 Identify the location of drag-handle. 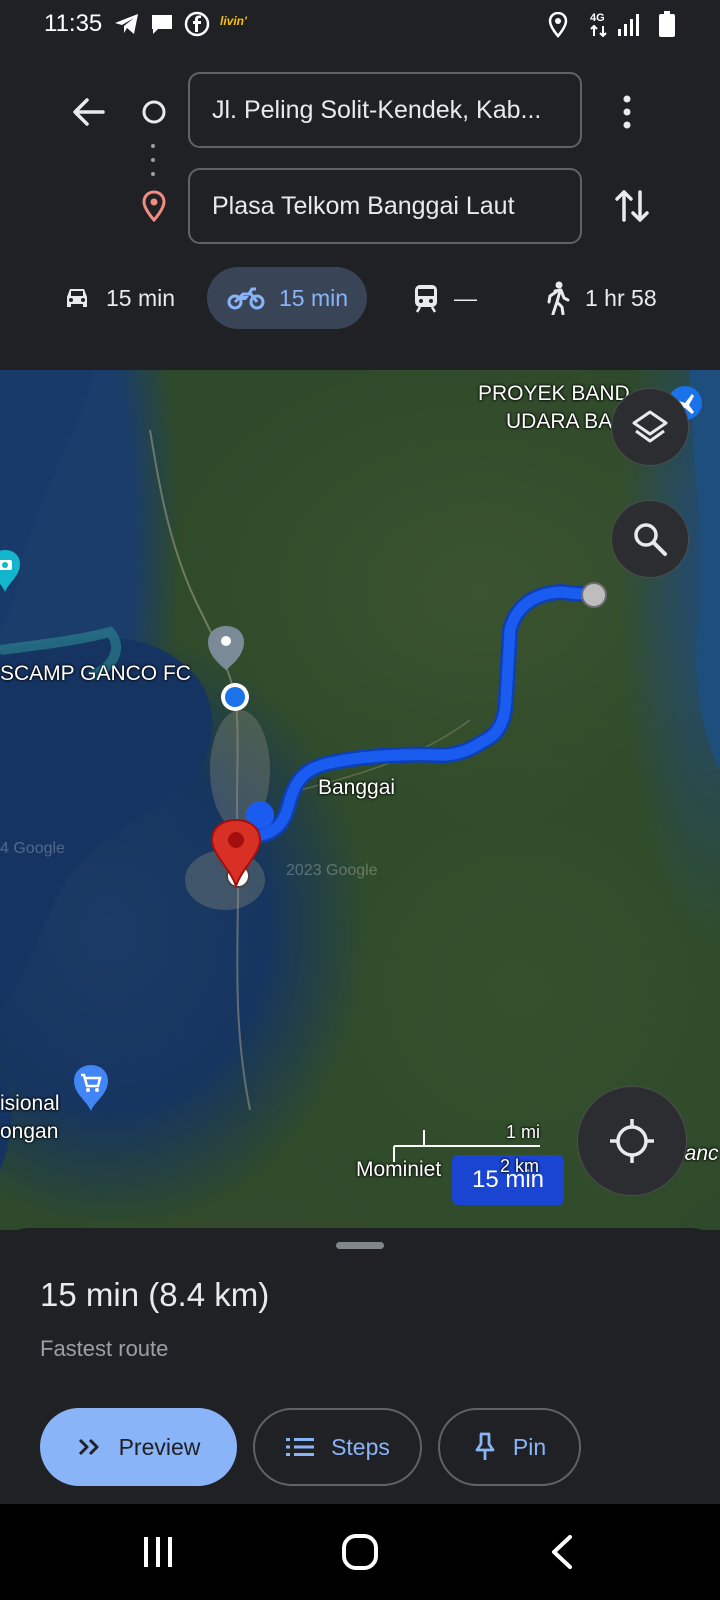
(360, 1245).